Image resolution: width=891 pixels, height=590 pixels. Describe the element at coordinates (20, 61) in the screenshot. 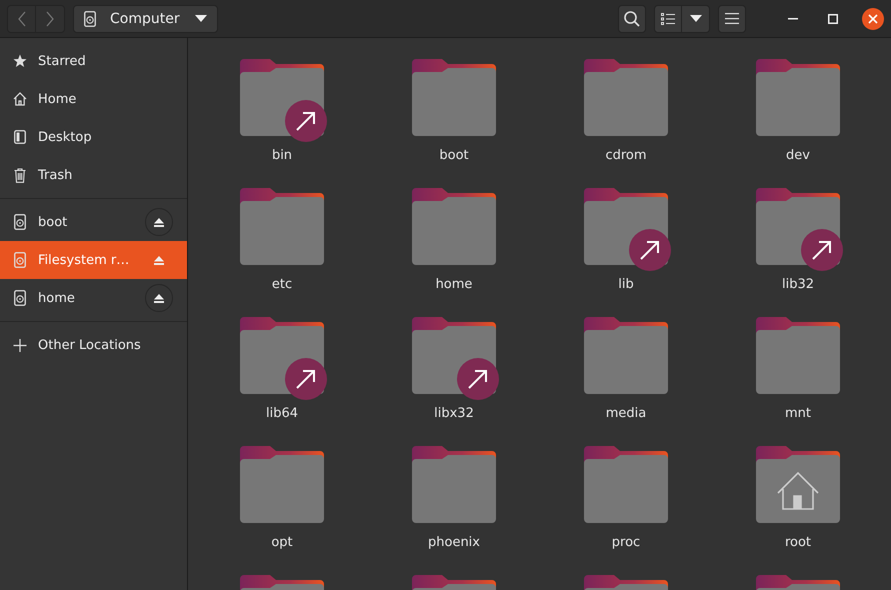

I see `star-icon` at that location.